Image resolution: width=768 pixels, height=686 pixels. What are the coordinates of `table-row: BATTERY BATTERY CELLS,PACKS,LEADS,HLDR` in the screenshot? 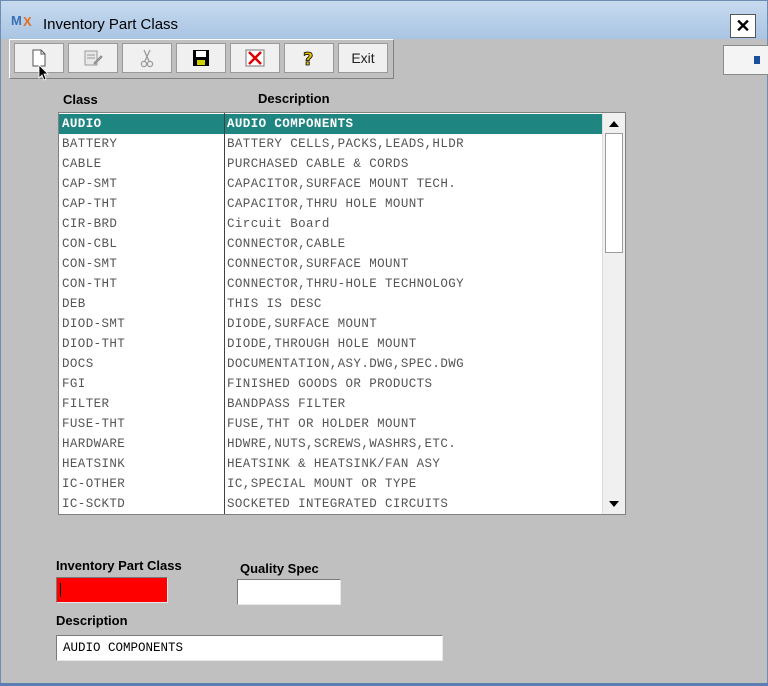 It's located at (330, 144).